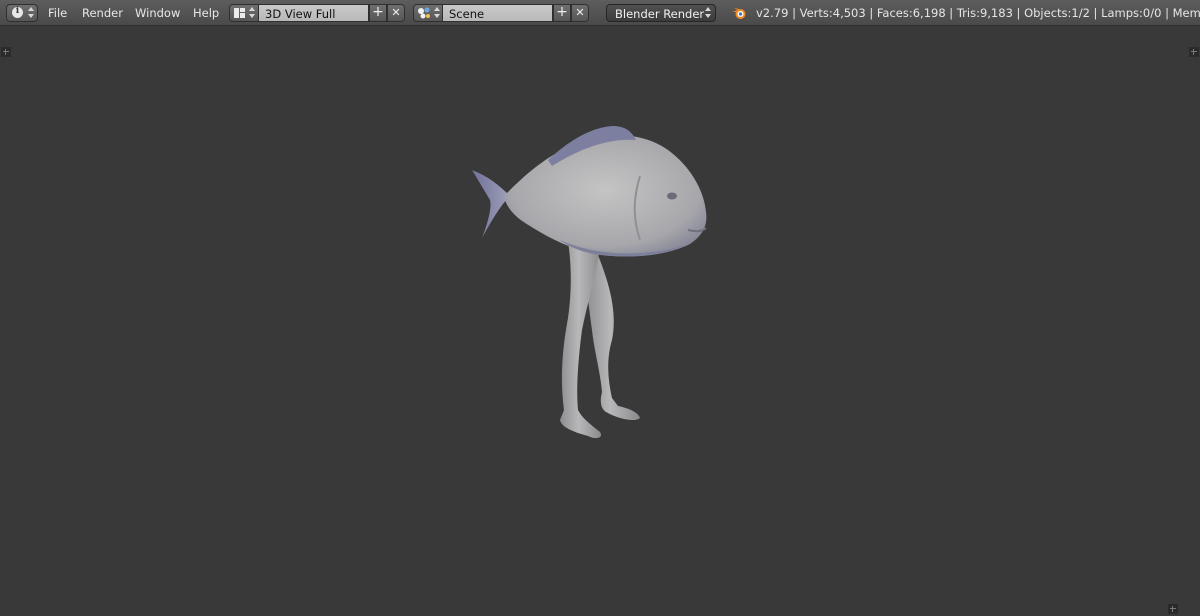 The image size is (1200, 616). I want to click on render-engine-label: Blender Render, so click(660, 14).